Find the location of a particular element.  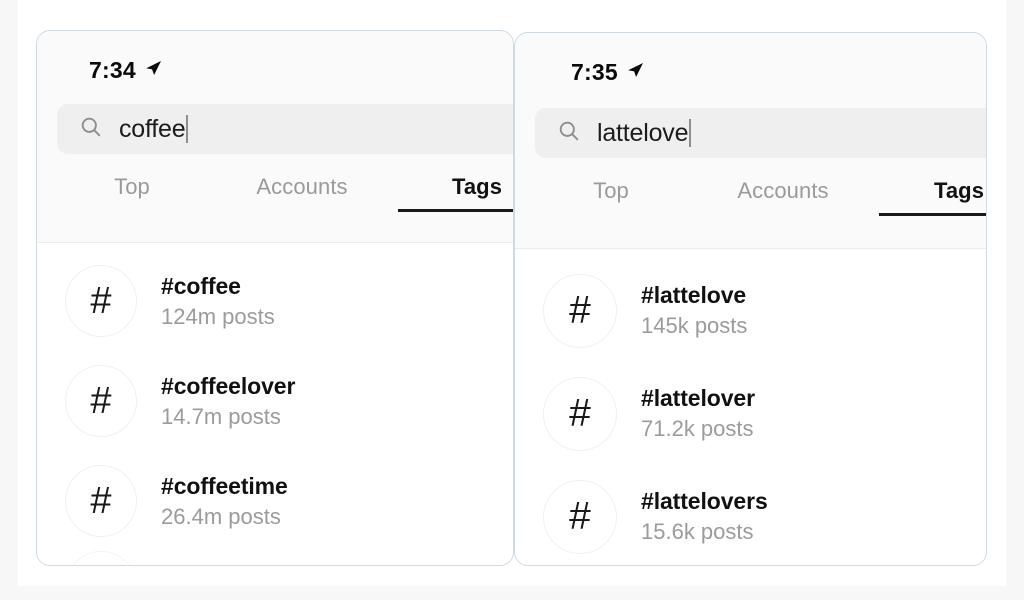

tag-name: #coffee is located at coordinates (201, 285).